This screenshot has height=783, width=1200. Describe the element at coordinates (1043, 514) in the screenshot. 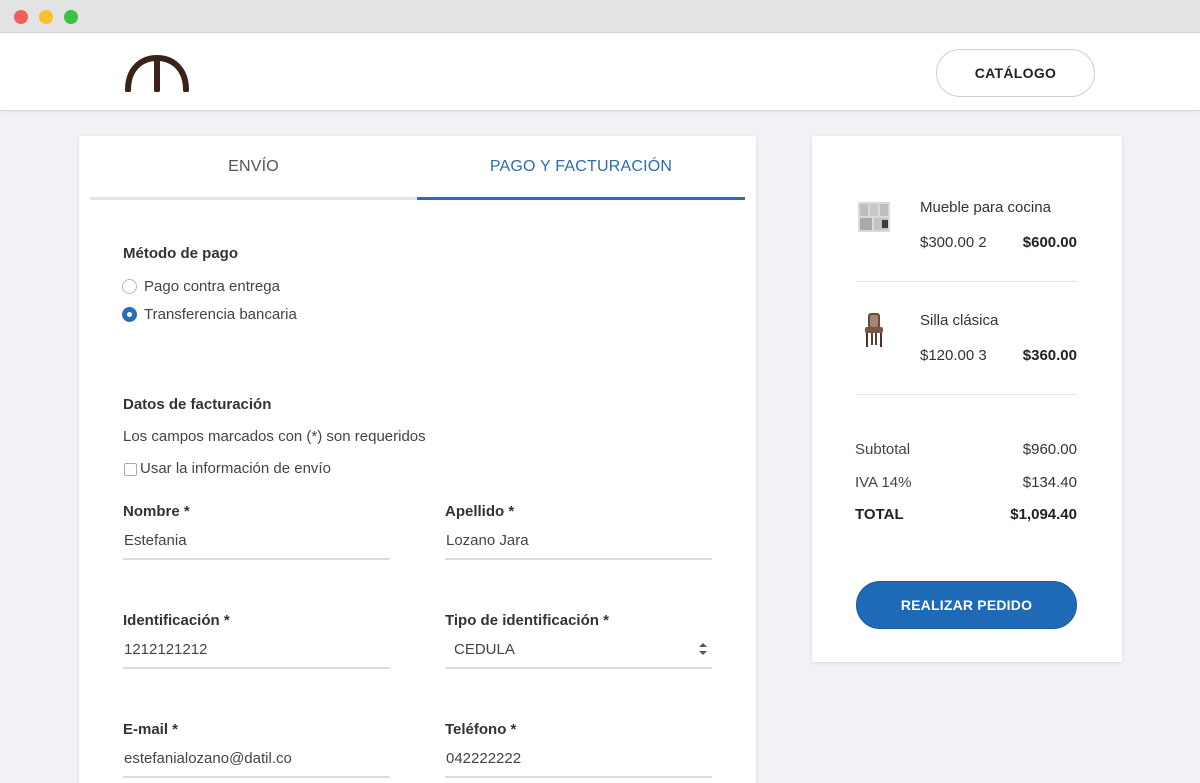

I see `total-value: $1,094.40` at that location.